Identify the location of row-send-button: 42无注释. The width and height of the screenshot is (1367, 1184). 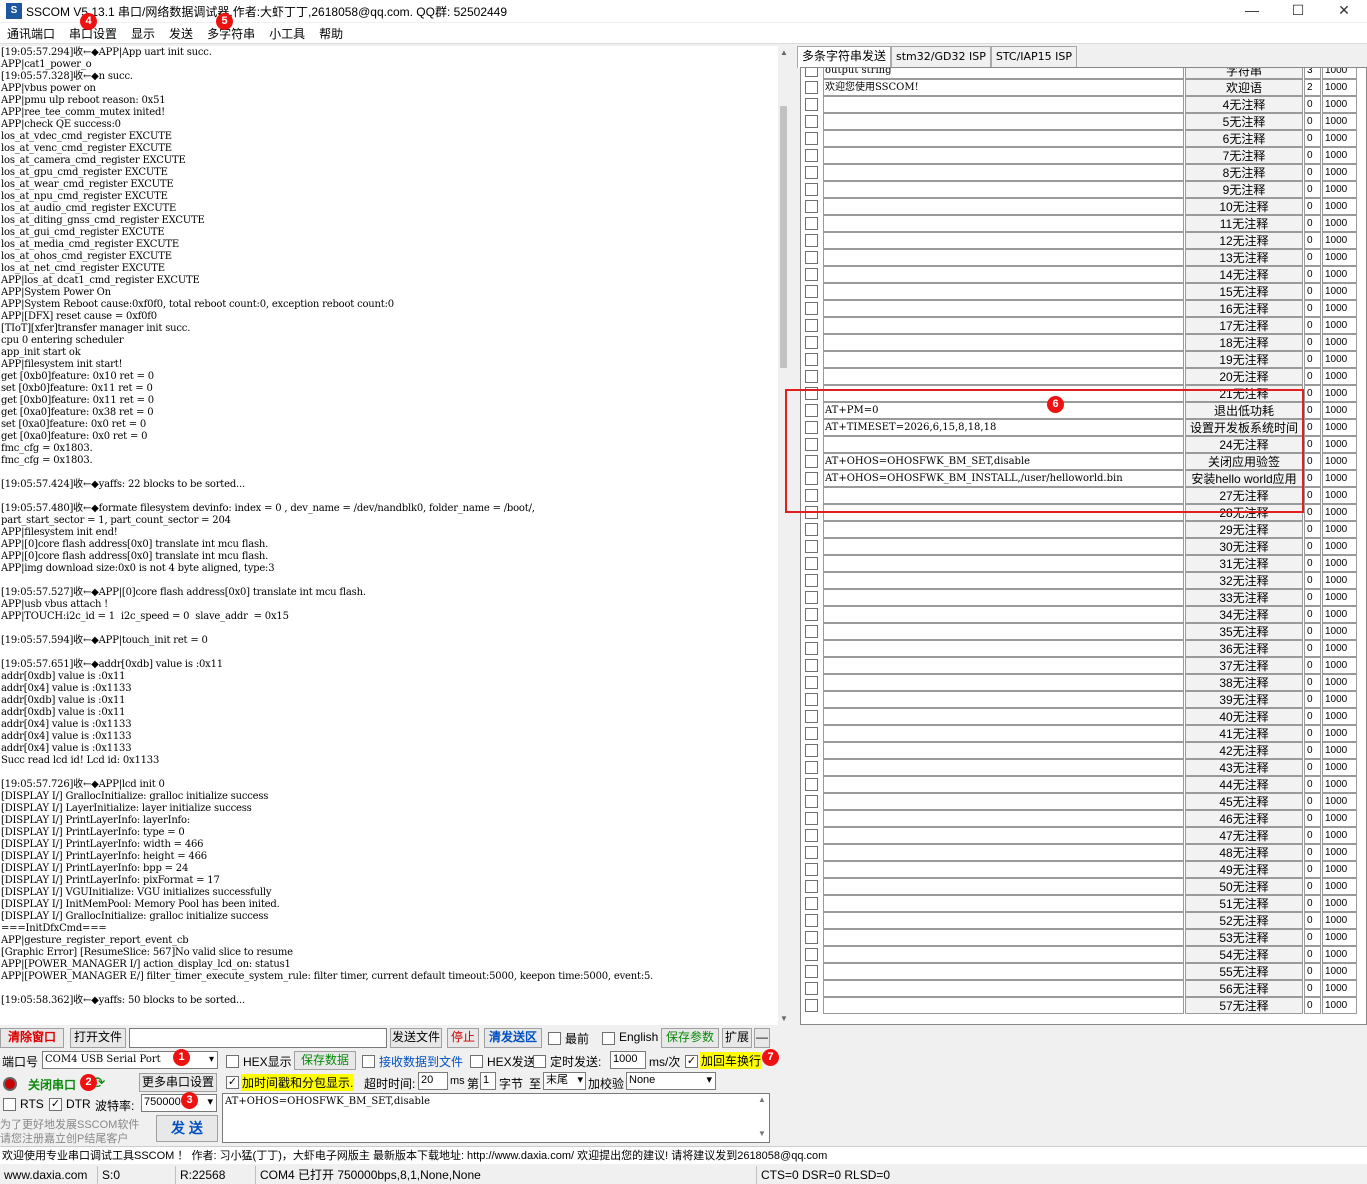
(1244, 750).